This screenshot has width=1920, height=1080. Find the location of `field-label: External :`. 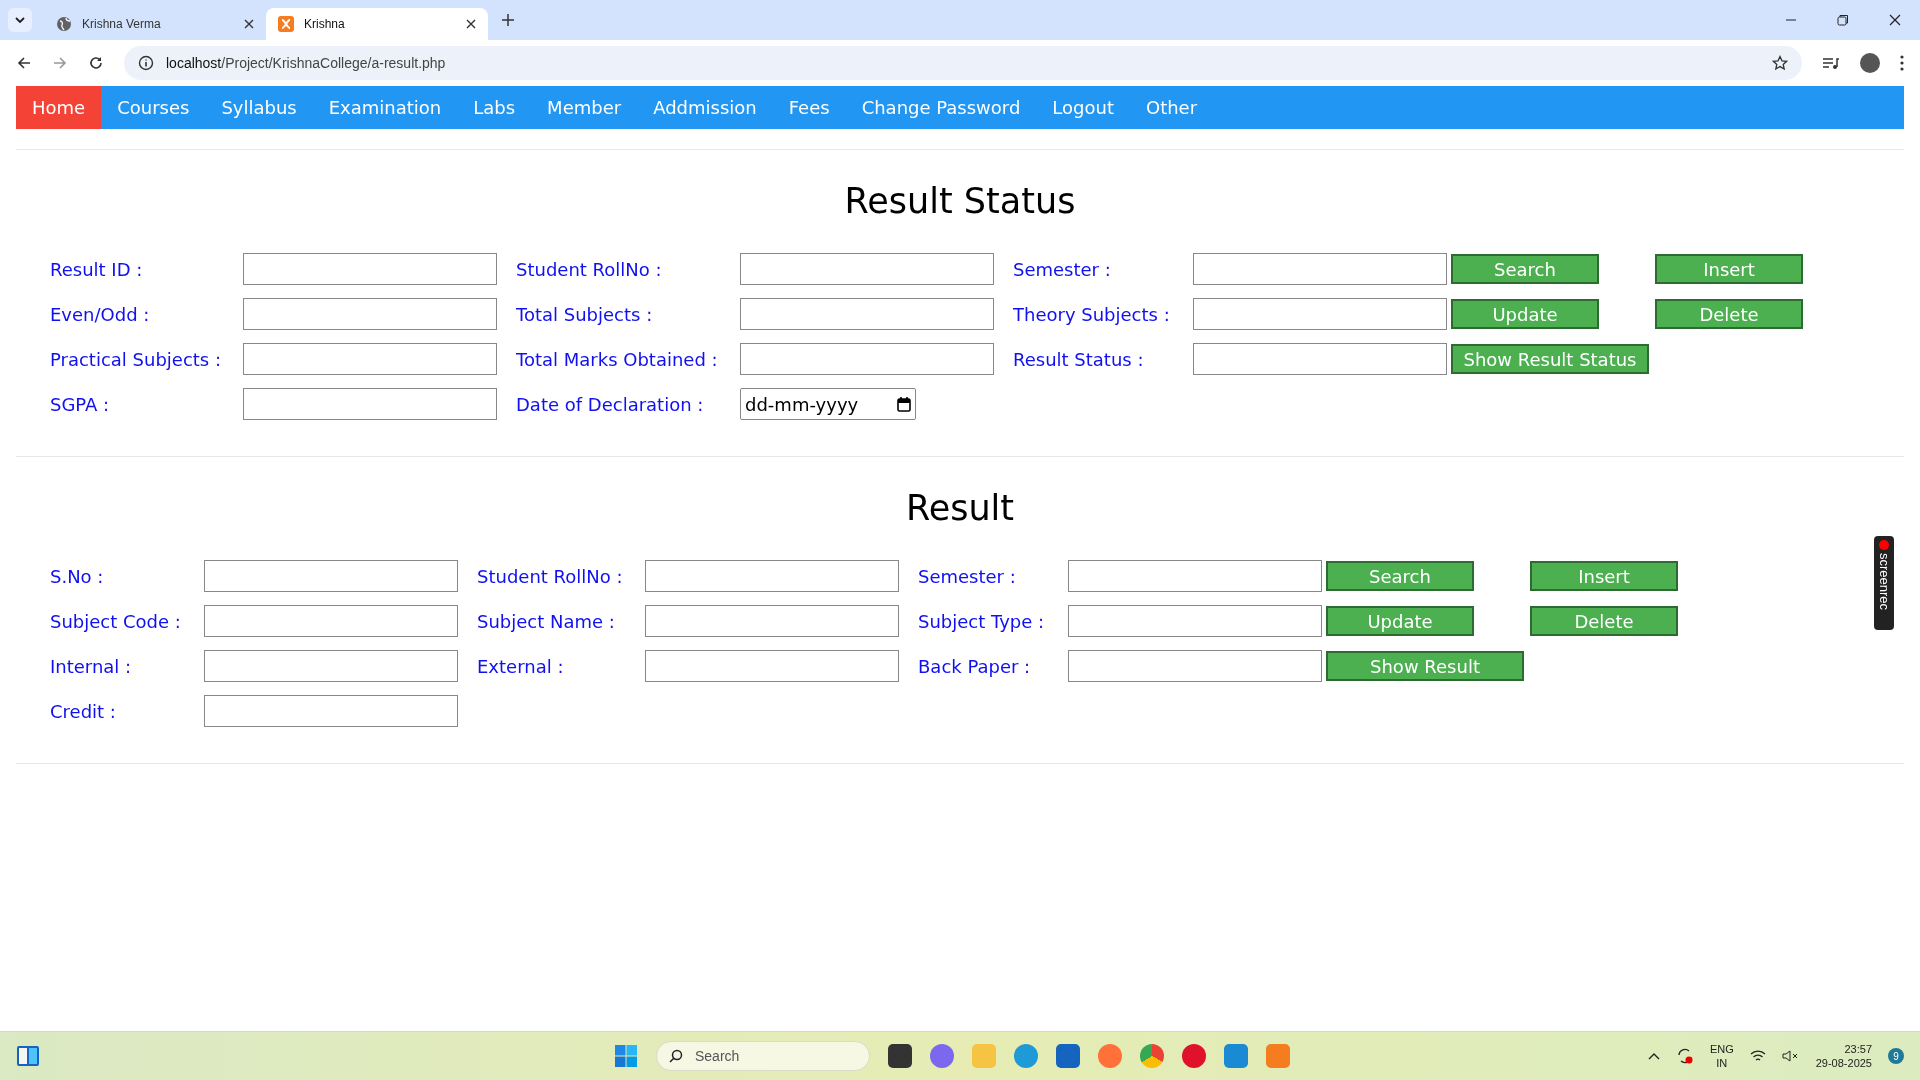

field-label: External : is located at coordinates (521, 666).